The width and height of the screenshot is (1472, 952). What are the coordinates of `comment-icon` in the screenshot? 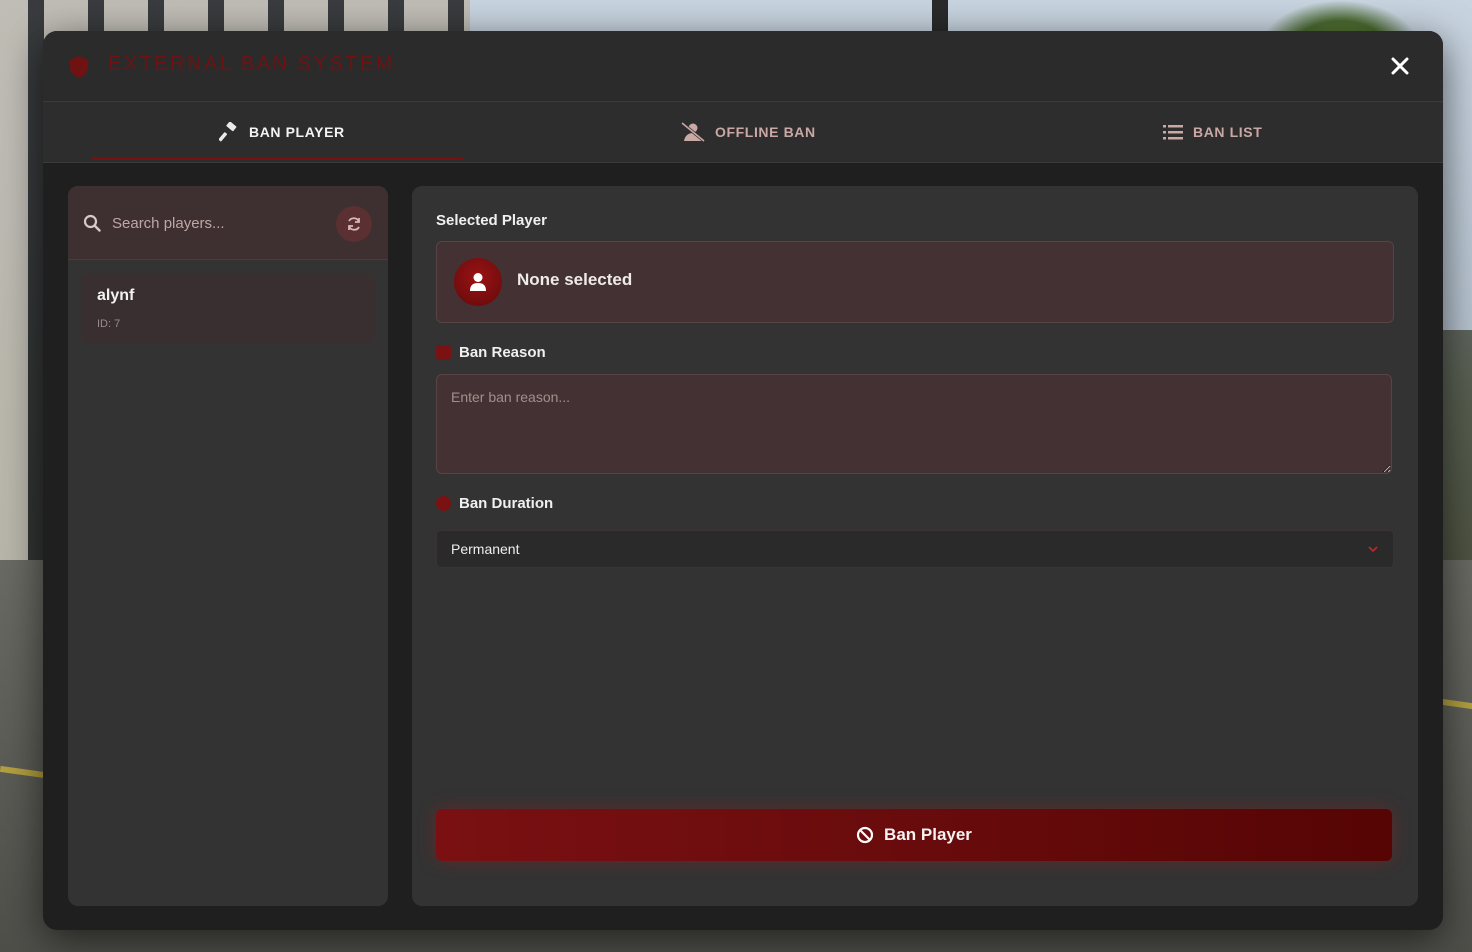 It's located at (443, 352).